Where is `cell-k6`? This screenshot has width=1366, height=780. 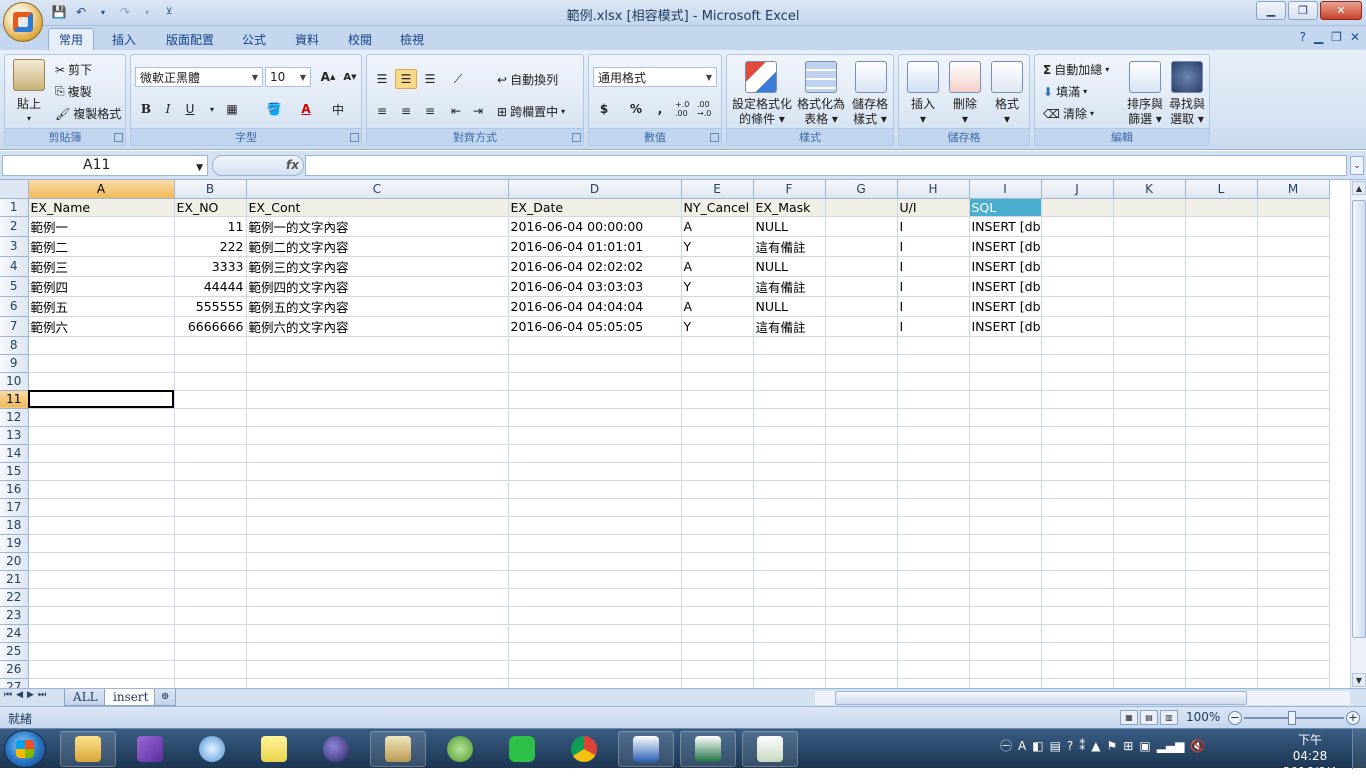
cell-k6 is located at coordinates (1149, 306).